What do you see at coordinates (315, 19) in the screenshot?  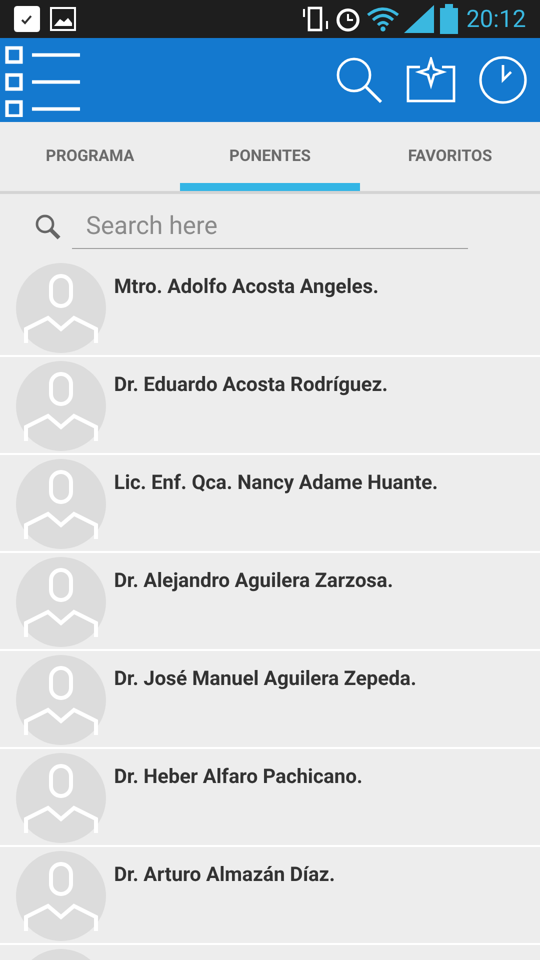 I see `vibrate-icon` at bounding box center [315, 19].